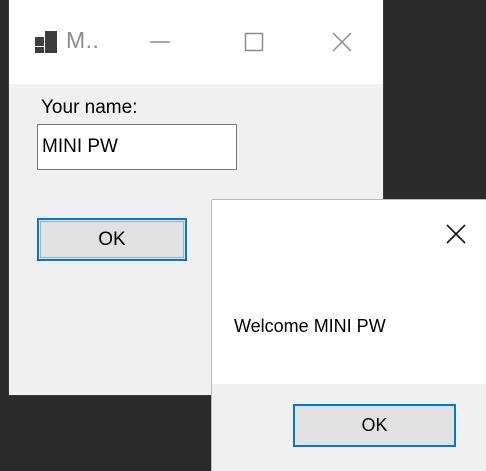 This screenshot has height=471, width=486. Describe the element at coordinates (112, 239) in the screenshot. I see `ok-button: OK` at that location.